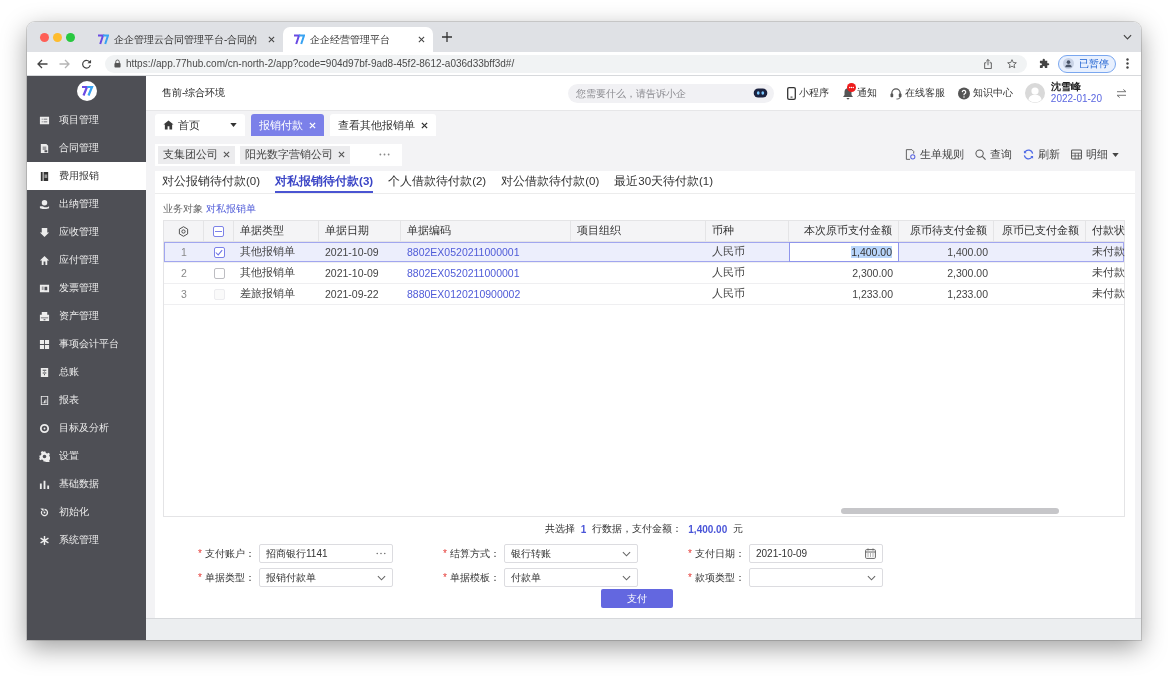 The image size is (1168, 680). Describe the element at coordinates (993, 154) in the screenshot. I see `toolbar-button: 查询` at that location.